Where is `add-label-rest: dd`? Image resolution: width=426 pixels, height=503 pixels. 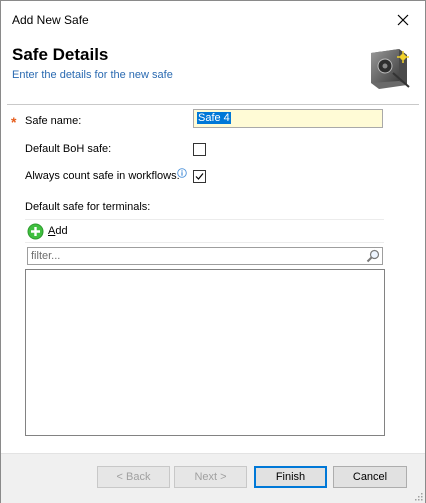 add-label-rest: dd is located at coordinates (61, 231).